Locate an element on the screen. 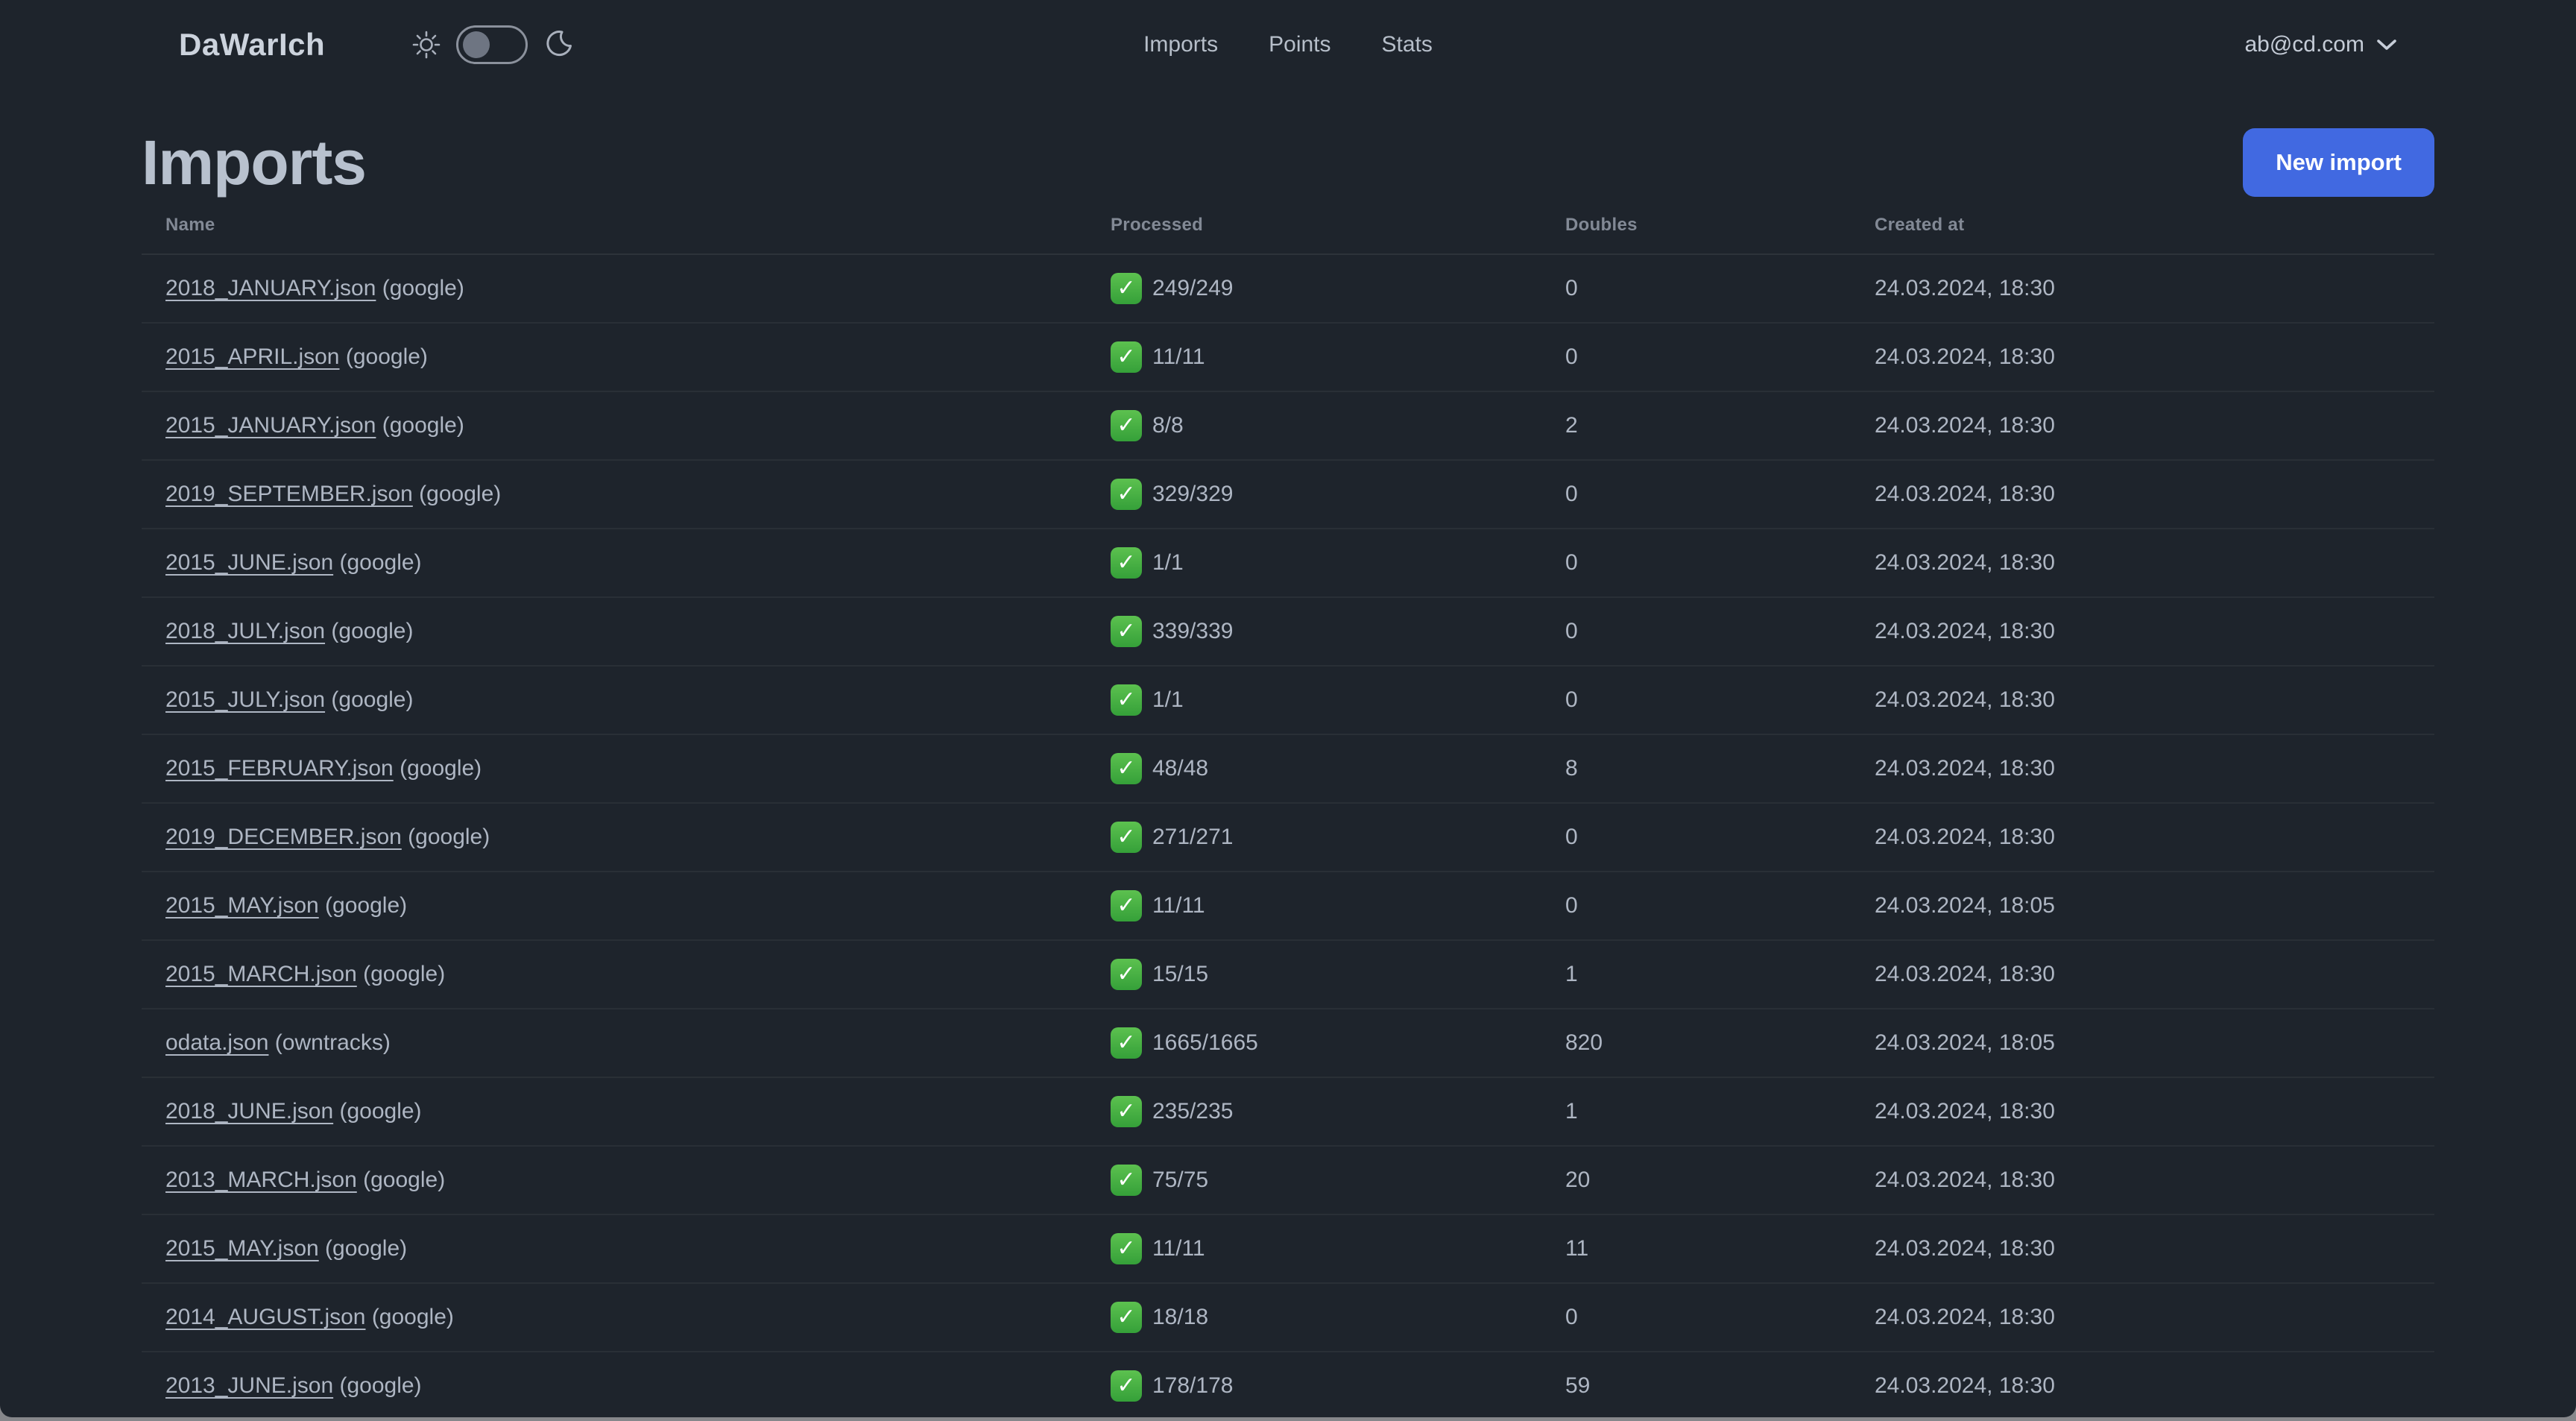 This screenshot has width=2576, height=1421. import-file-link: 2015_APRIL.json is located at coordinates (252, 356).